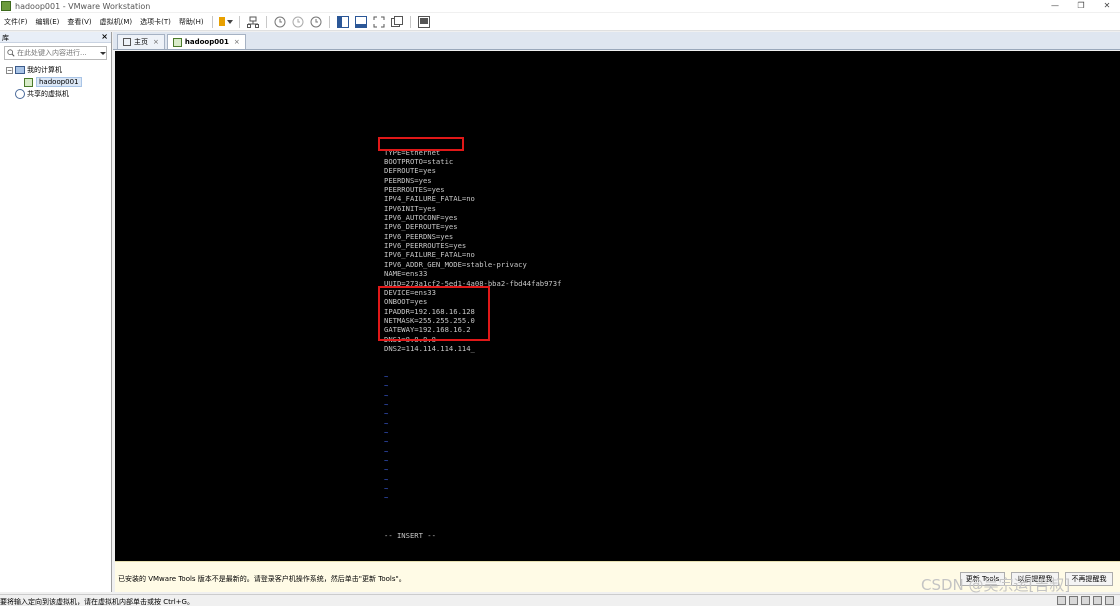 The height and width of the screenshot is (606, 1120). I want to click on config-line: DEFROUTE=yes, so click(410, 171).